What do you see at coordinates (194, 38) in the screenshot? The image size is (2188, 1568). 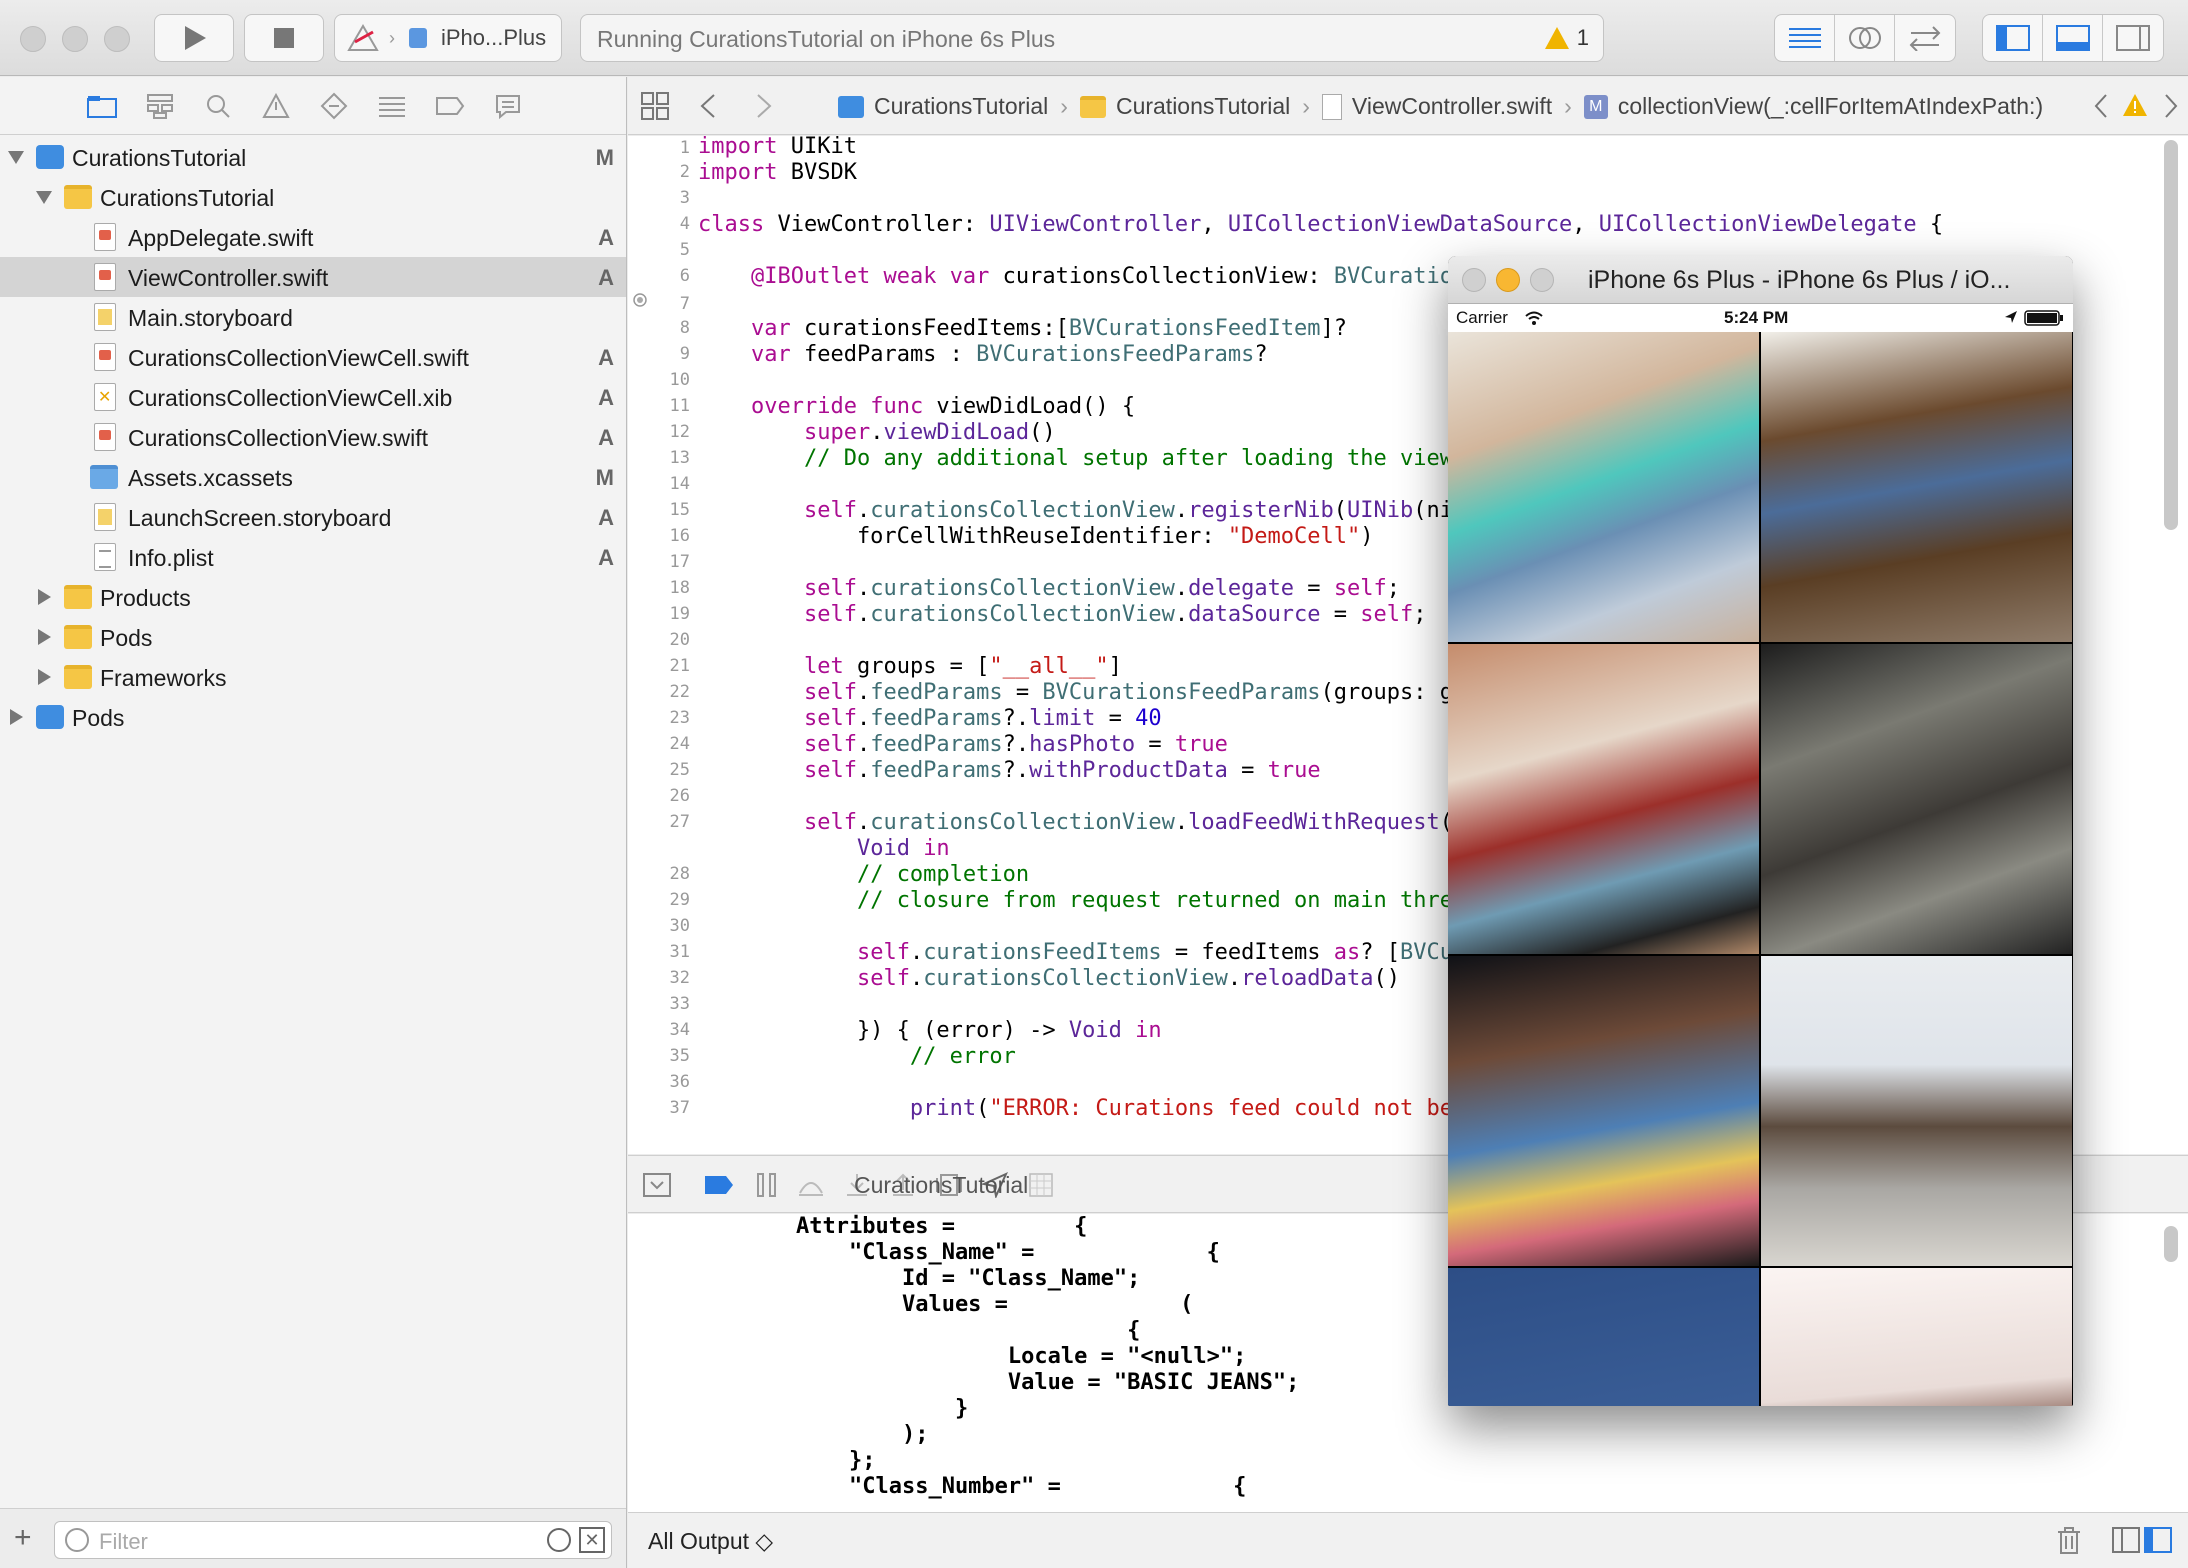 I see `run-button` at bounding box center [194, 38].